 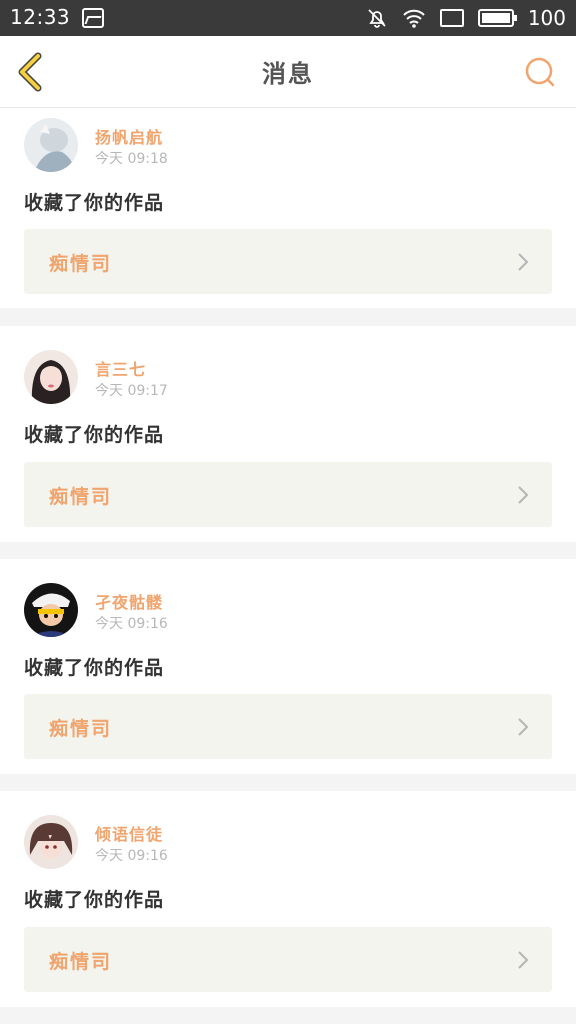 I want to click on search-icon, so click(x=540, y=72).